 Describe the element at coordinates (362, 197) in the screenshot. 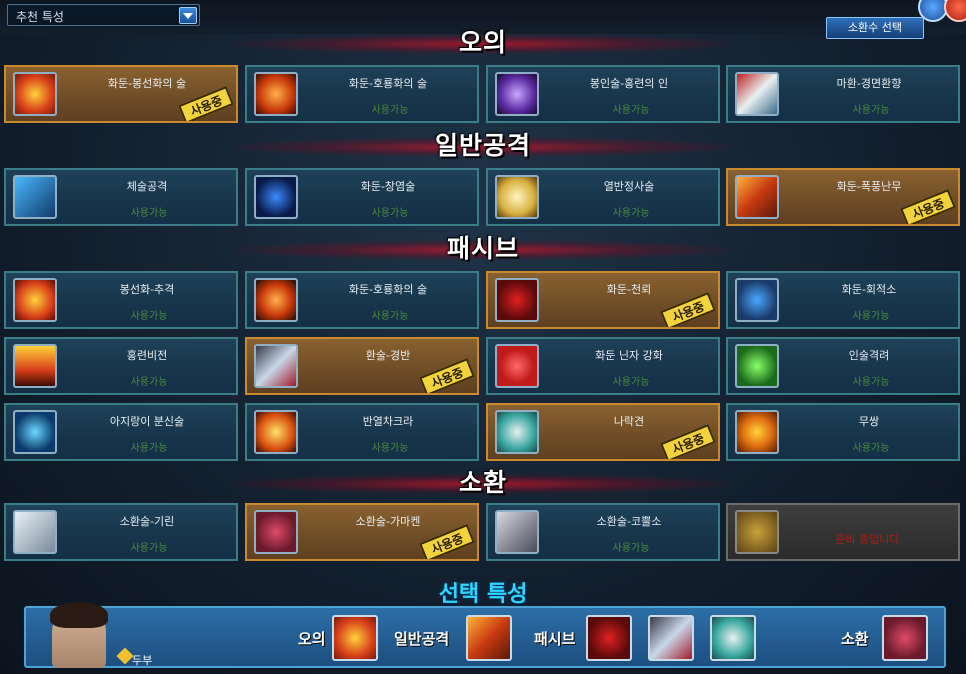

I see `trait-card-attack-2: 화둔-창염술사용가능` at that location.